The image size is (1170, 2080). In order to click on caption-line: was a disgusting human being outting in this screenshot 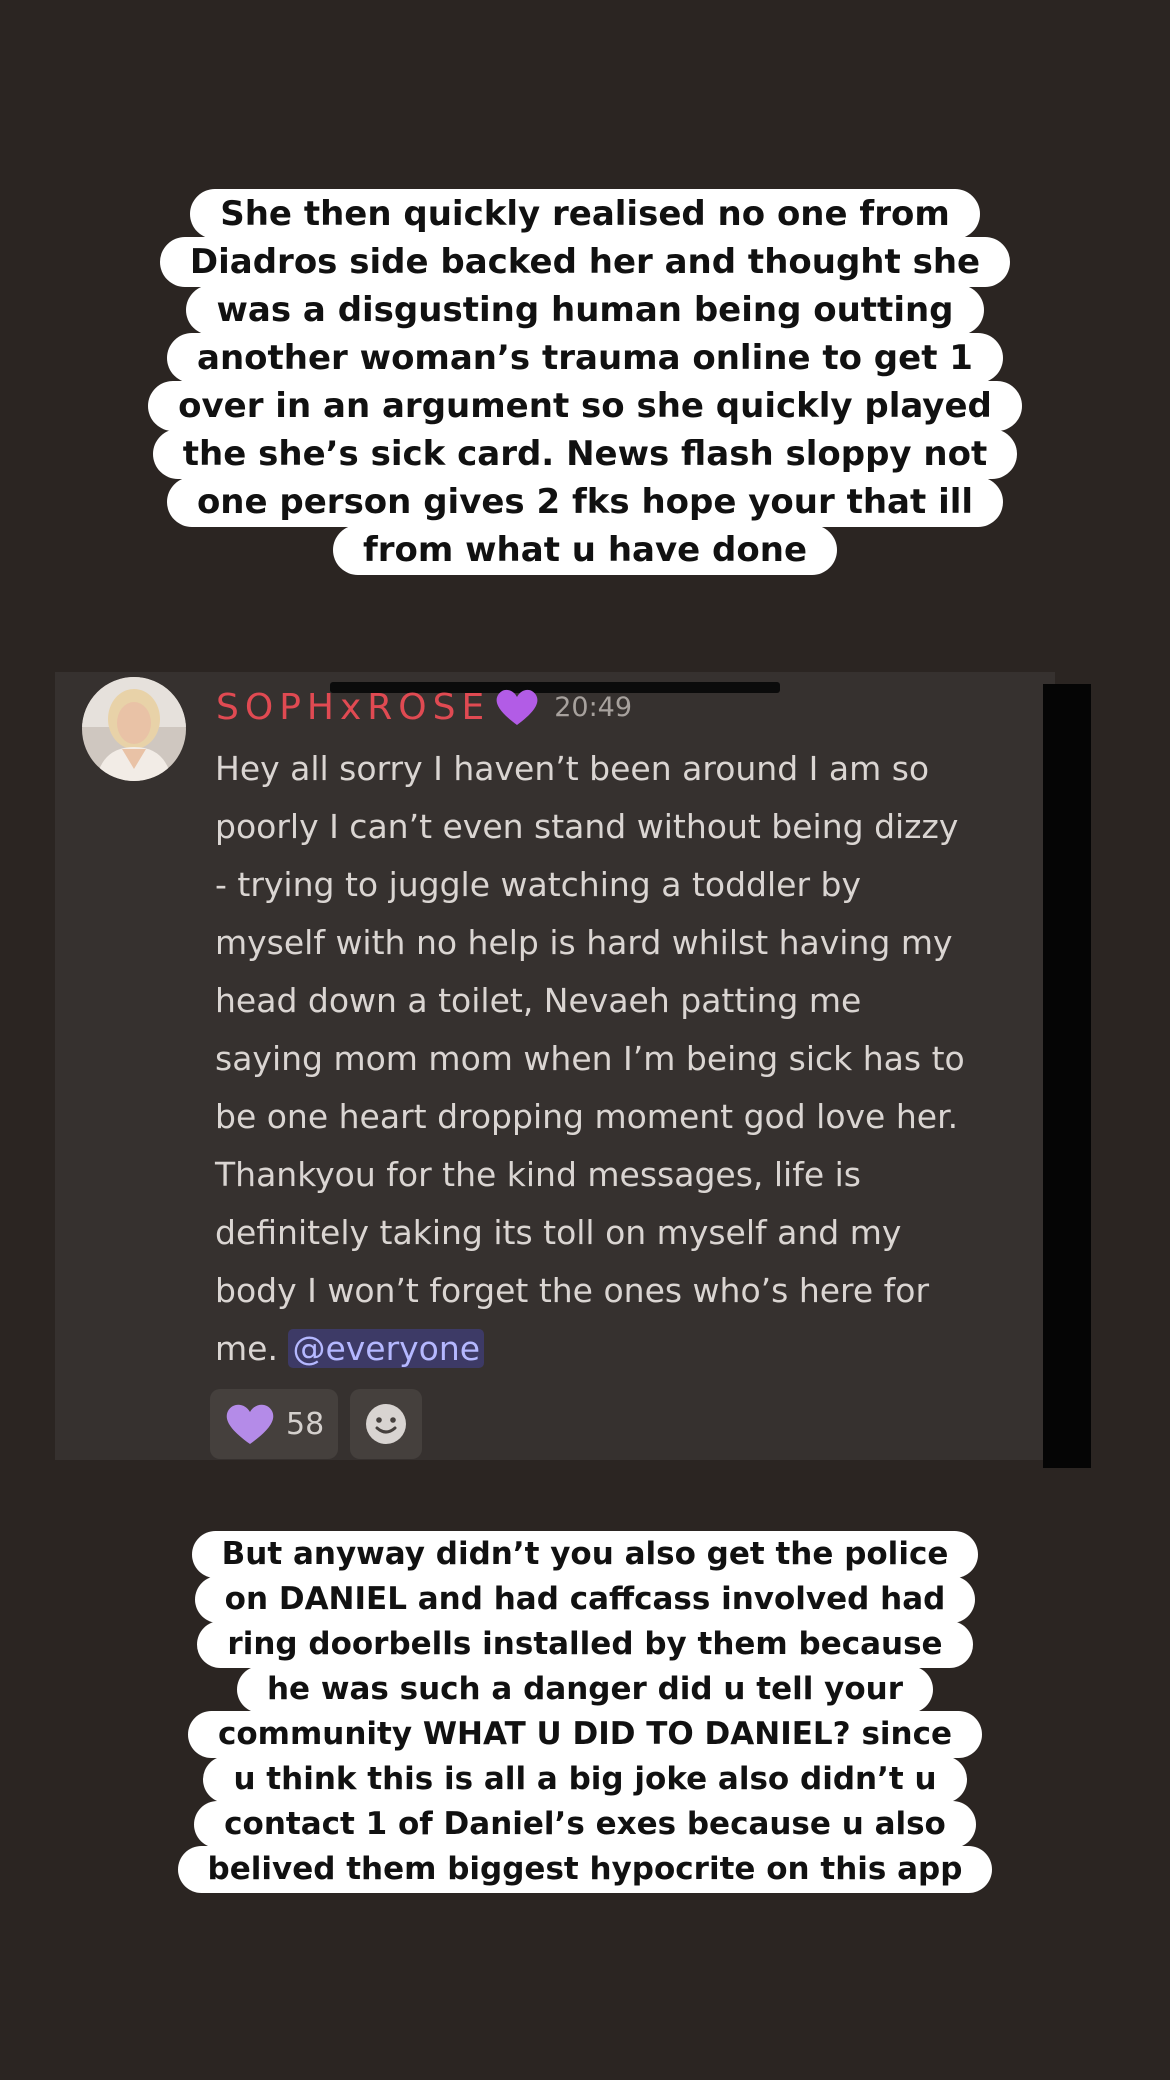, I will do `click(585, 310)`.